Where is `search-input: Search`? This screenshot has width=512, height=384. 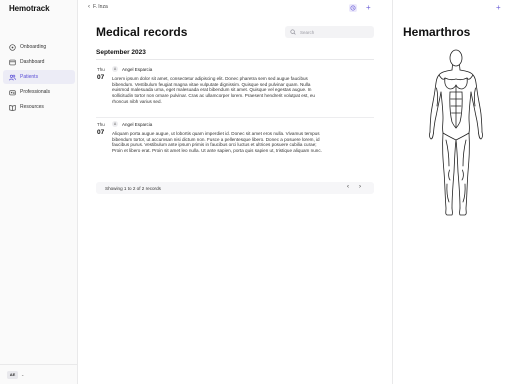
search-input: Search is located at coordinates (329, 32).